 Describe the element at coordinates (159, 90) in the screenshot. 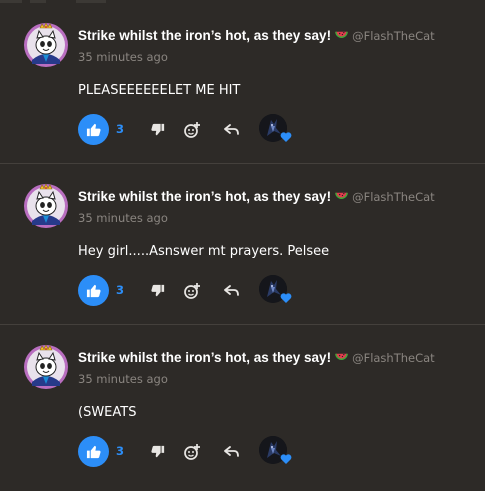

I see `comment-body: PLEASEEEEEELET ME HIT` at that location.